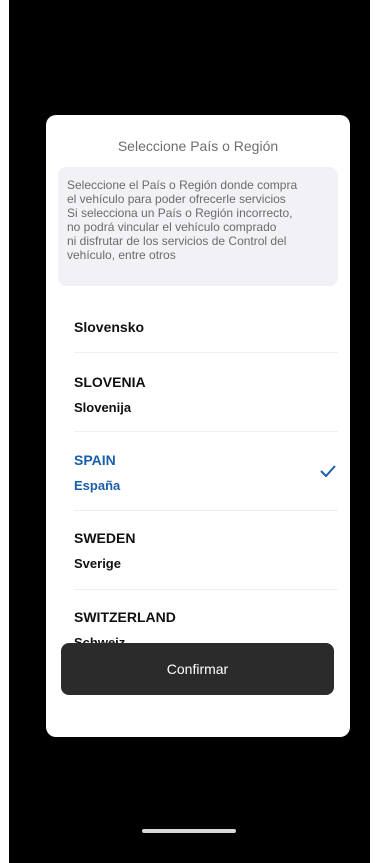 The image size is (379, 863). I want to click on country-native-name: España, so click(97, 485).